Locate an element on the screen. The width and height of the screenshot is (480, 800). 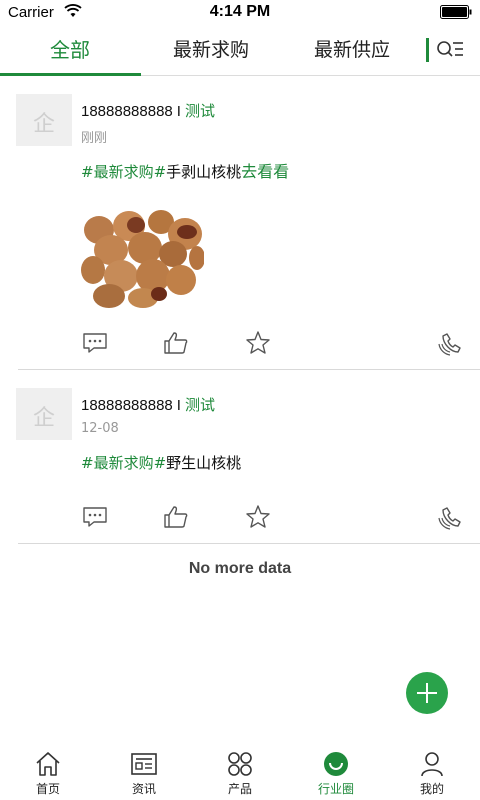
status-time: 4:14 PM is located at coordinates (240, 11).